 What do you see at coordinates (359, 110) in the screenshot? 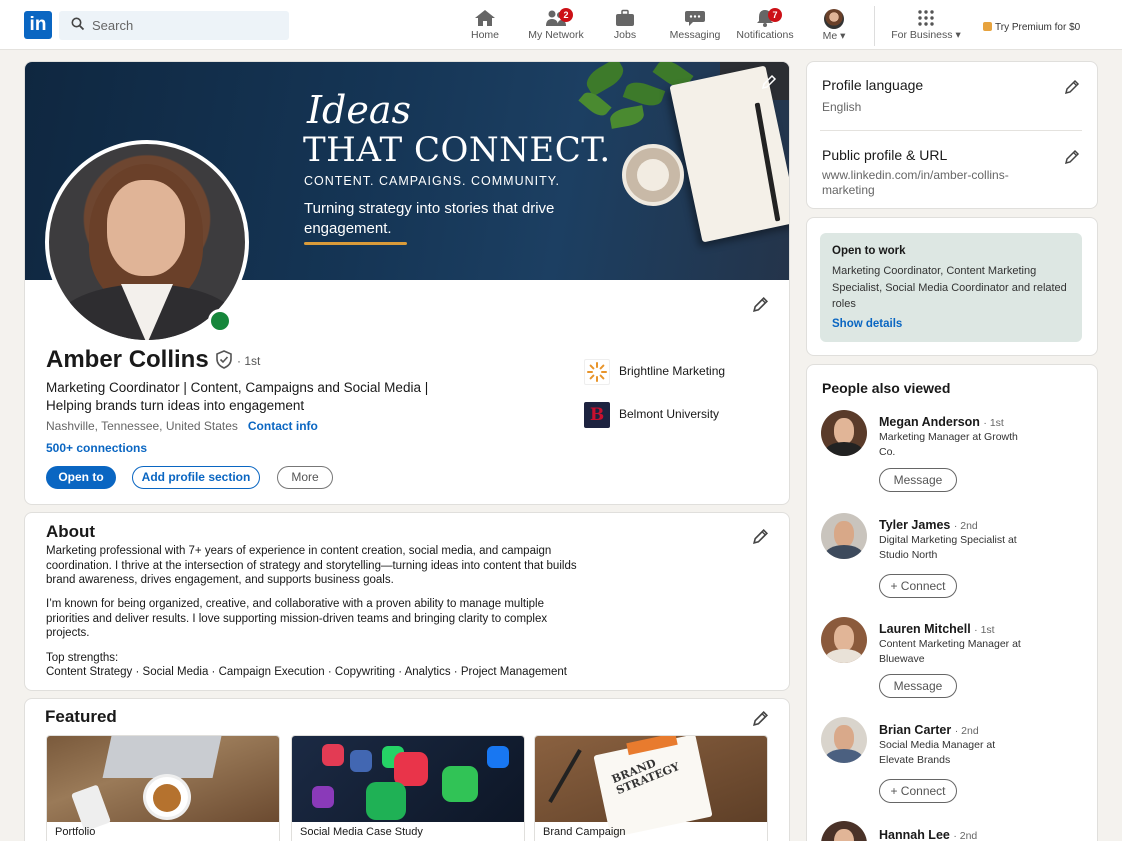
I see `banner-script-text: Ideas` at bounding box center [359, 110].